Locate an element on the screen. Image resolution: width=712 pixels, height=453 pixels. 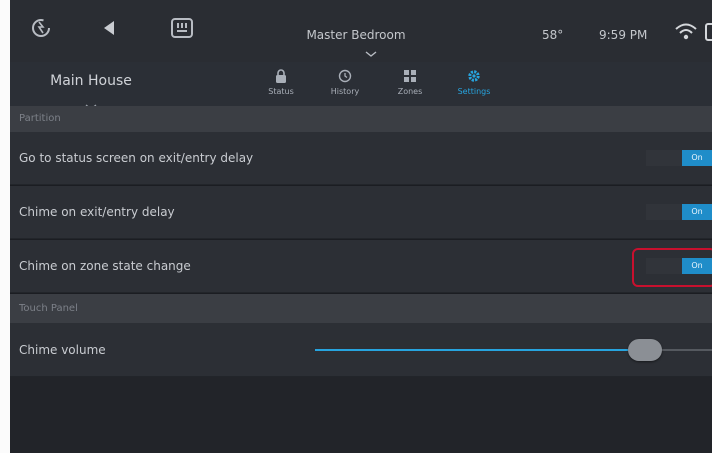
tab-history: History is located at coordinates (345, 82).